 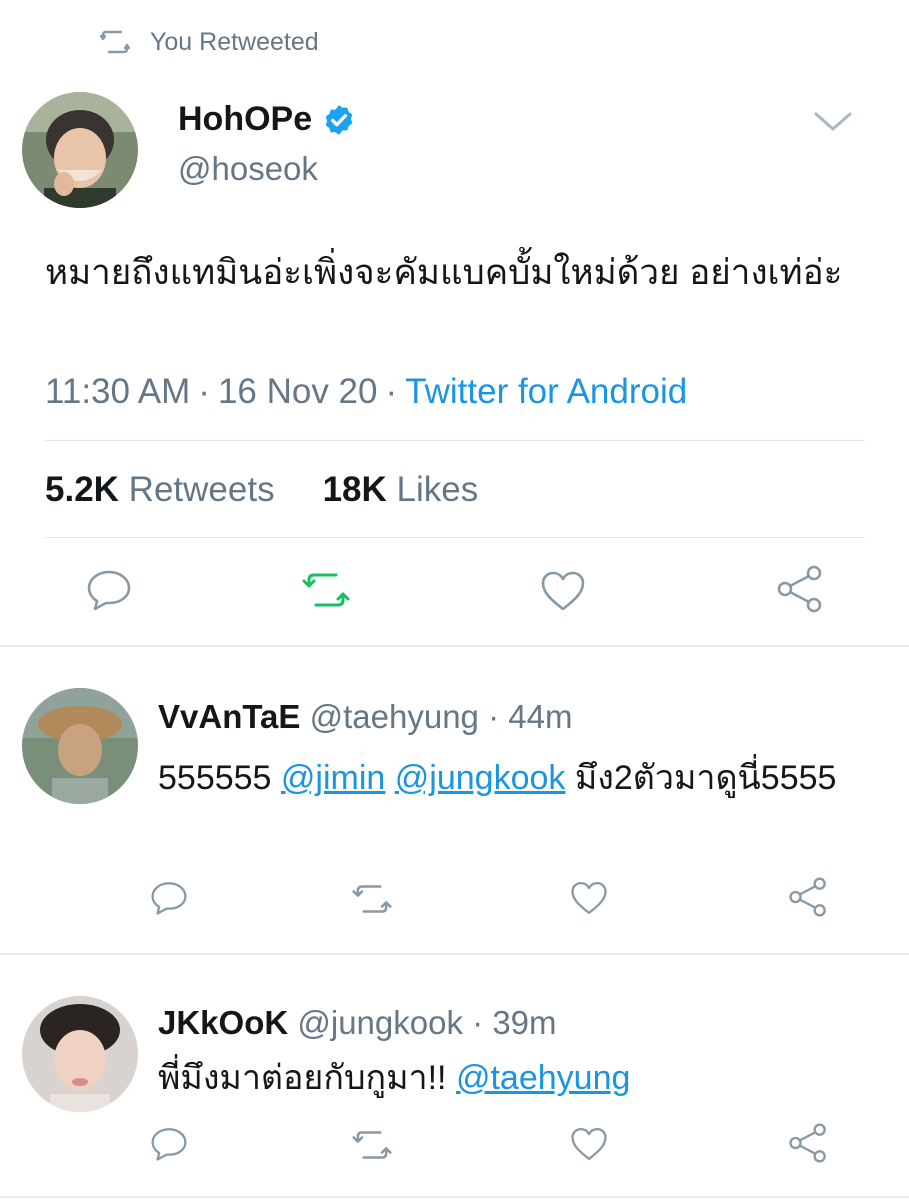 I want to click on reply-text-prefix: พี่มึงมาต่อยกับกูมา!!, so click(x=302, y=1078).